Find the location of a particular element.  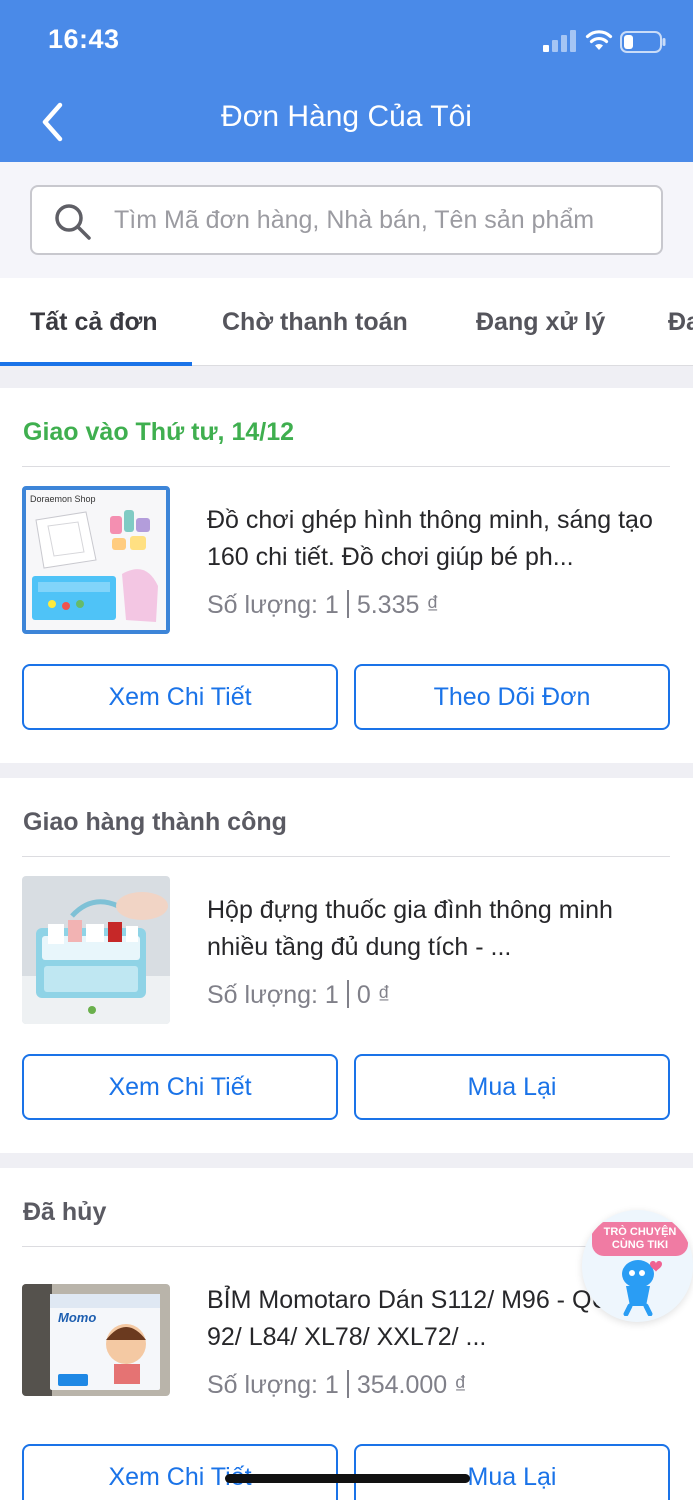

home-indicator is located at coordinates (347, 1478).